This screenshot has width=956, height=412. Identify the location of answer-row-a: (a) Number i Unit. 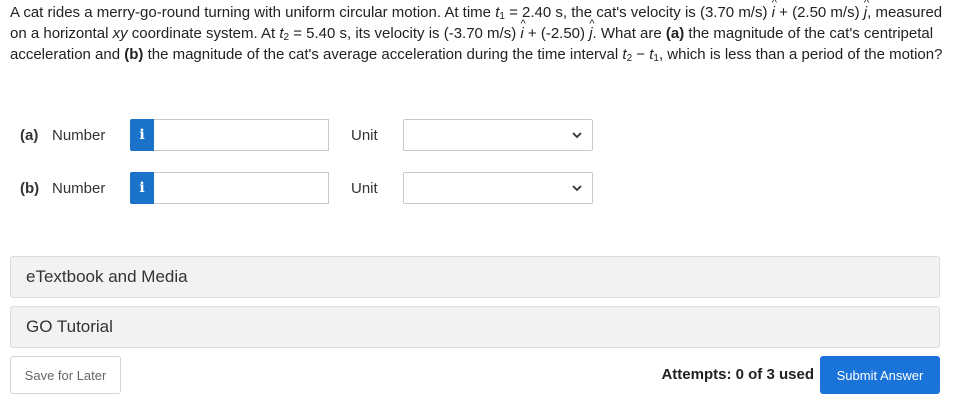
(306, 135).